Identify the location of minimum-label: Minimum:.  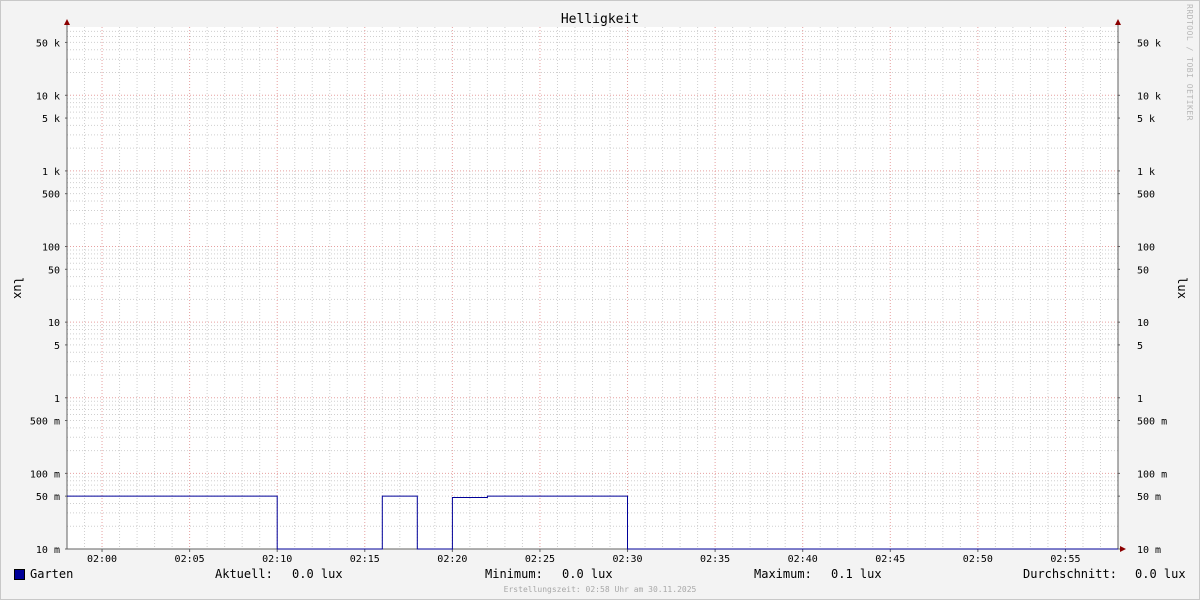
(514, 574).